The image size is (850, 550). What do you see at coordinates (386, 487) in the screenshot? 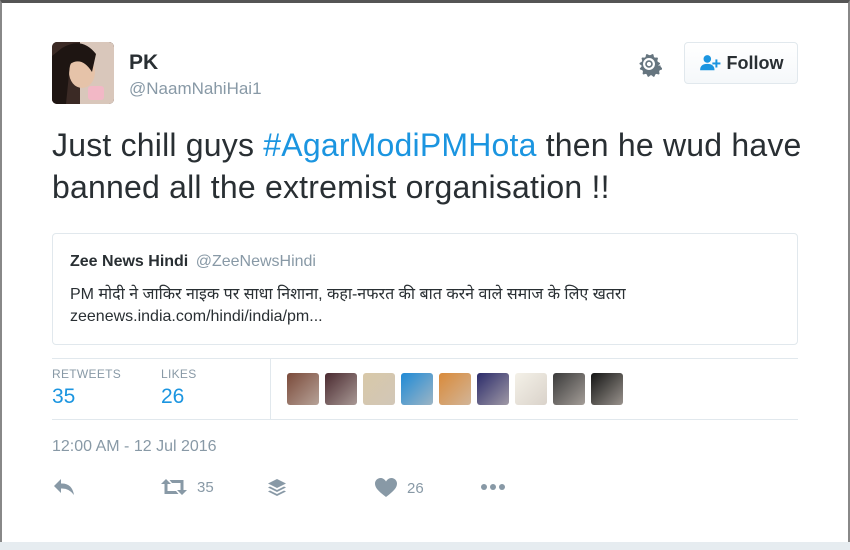
I see `heart-icon` at bounding box center [386, 487].